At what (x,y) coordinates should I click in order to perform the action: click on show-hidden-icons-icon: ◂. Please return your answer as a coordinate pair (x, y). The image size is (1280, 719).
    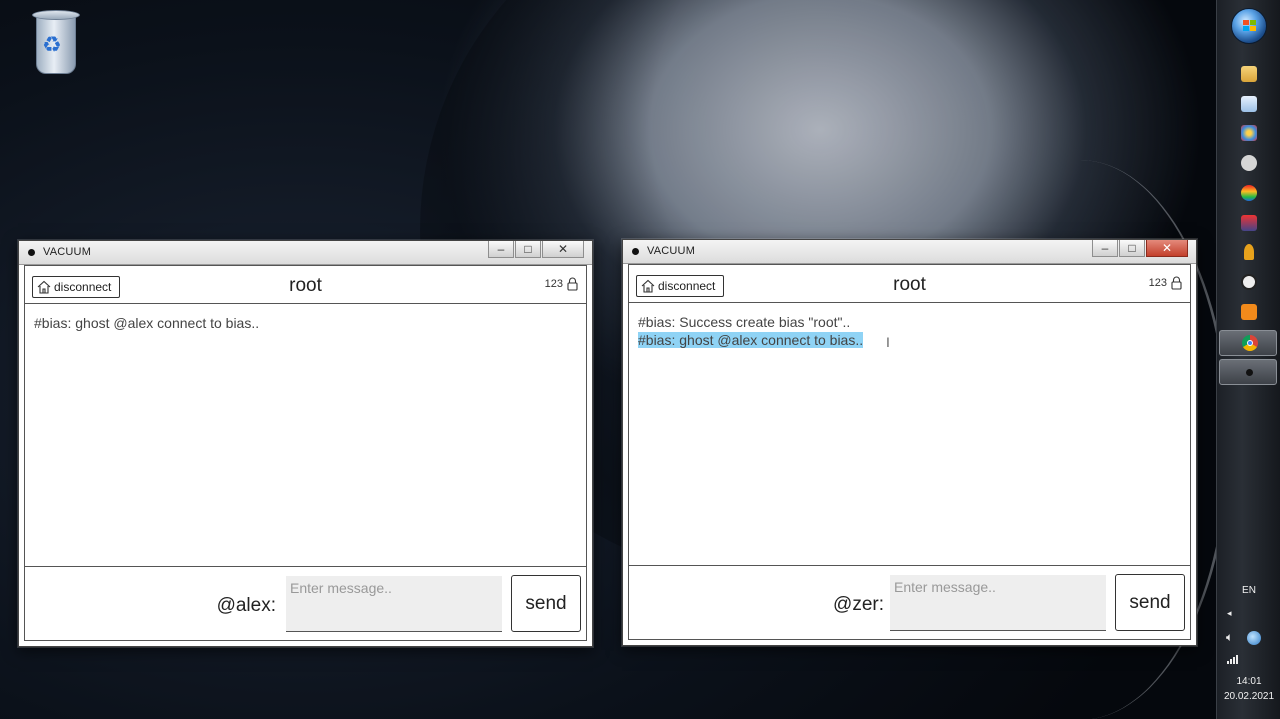
    Looking at the image, I should click on (1229, 613).